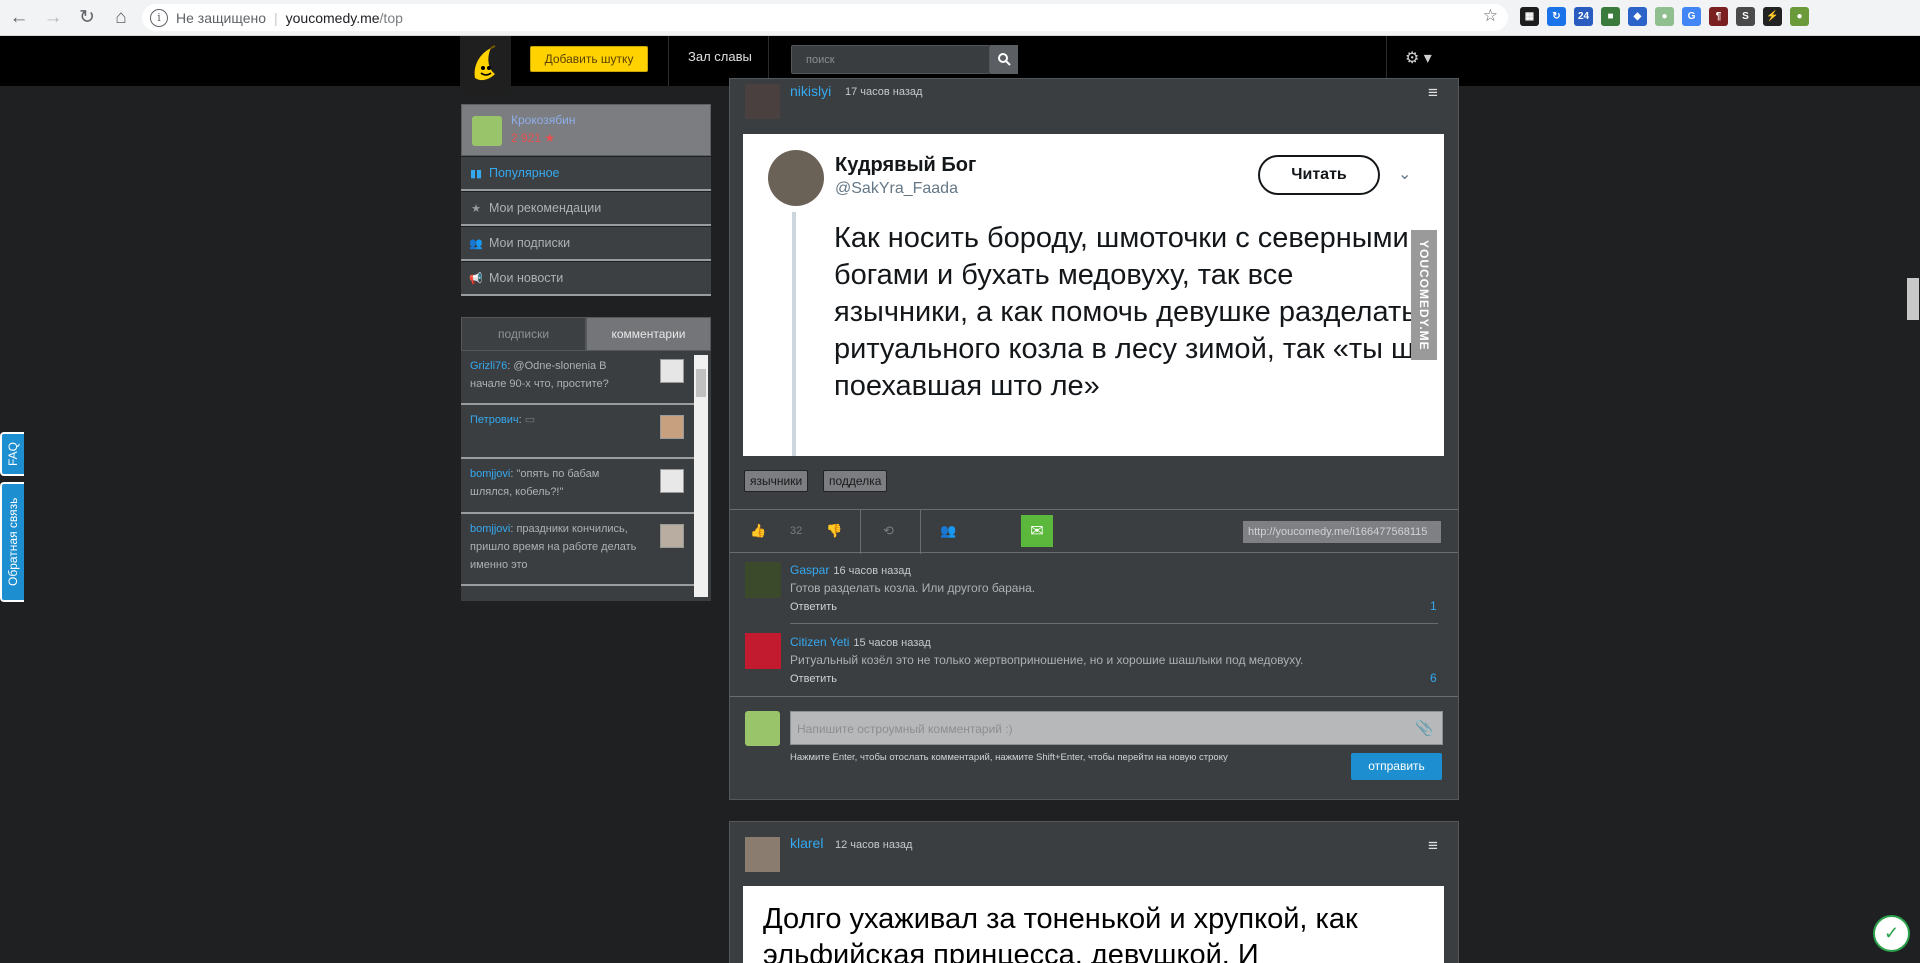  What do you see at coordinates (488, 366) in the screenshot?
I see `feed-user: Grizli76` at bounding box center [488, 366].